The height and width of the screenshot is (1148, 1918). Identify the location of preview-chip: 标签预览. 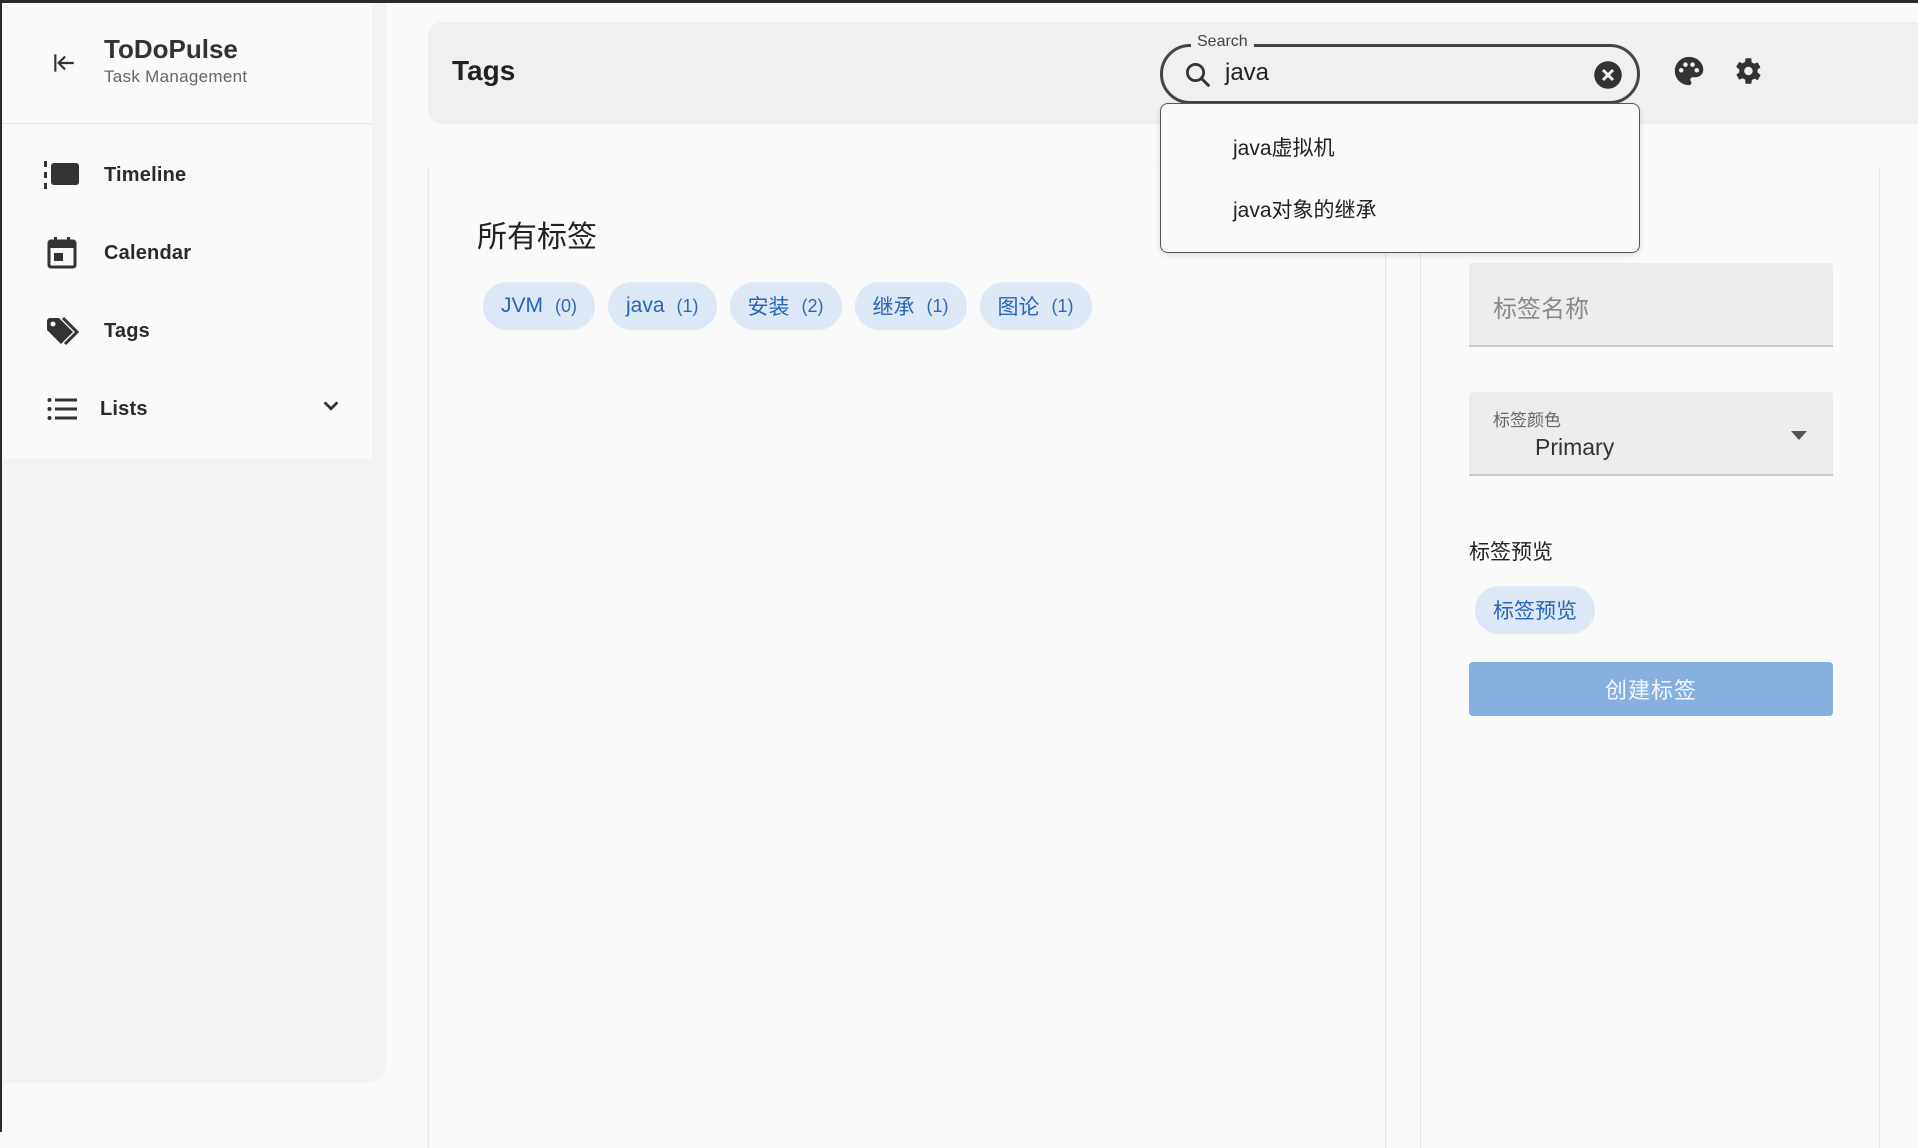
(1535, 610).